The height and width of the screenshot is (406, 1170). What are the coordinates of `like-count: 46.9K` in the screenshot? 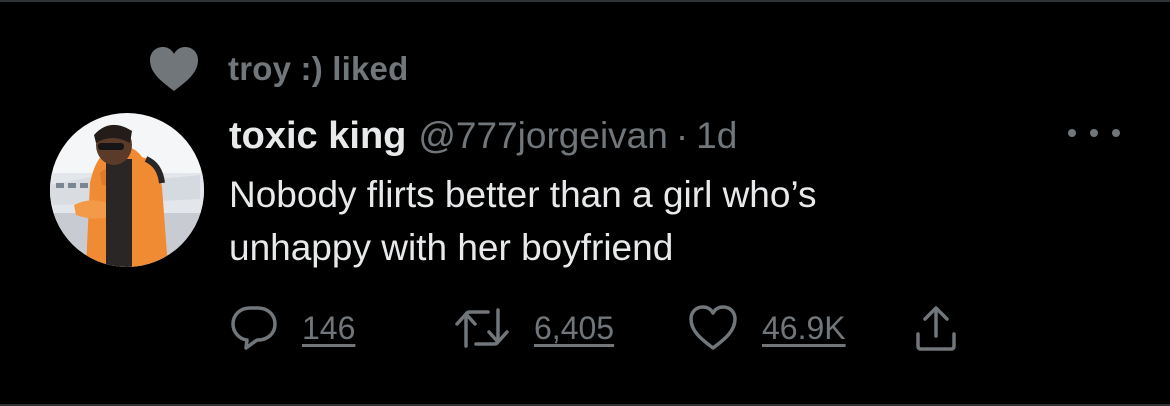 It's located at (804, 327).